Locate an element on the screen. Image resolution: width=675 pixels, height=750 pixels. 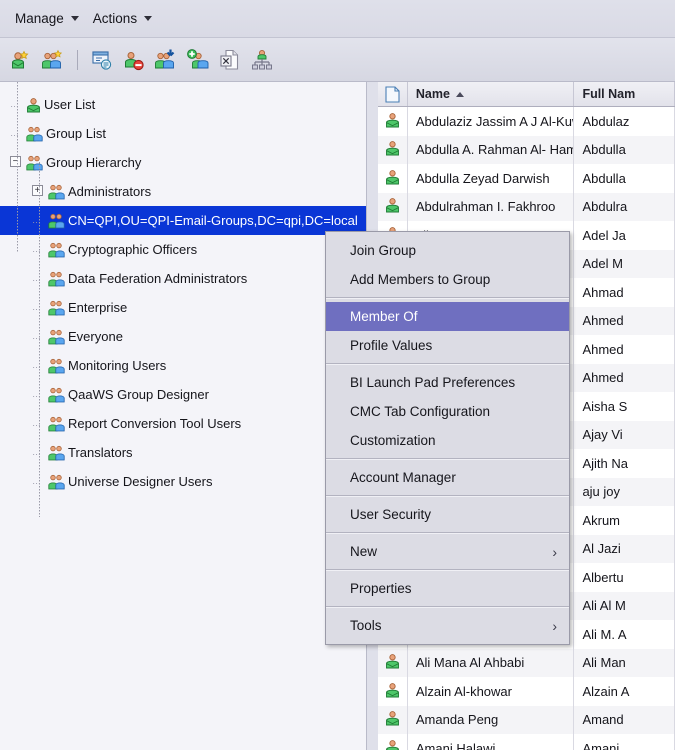
table-row: Amani Halawi Amani is located at coordinates (526, 742).